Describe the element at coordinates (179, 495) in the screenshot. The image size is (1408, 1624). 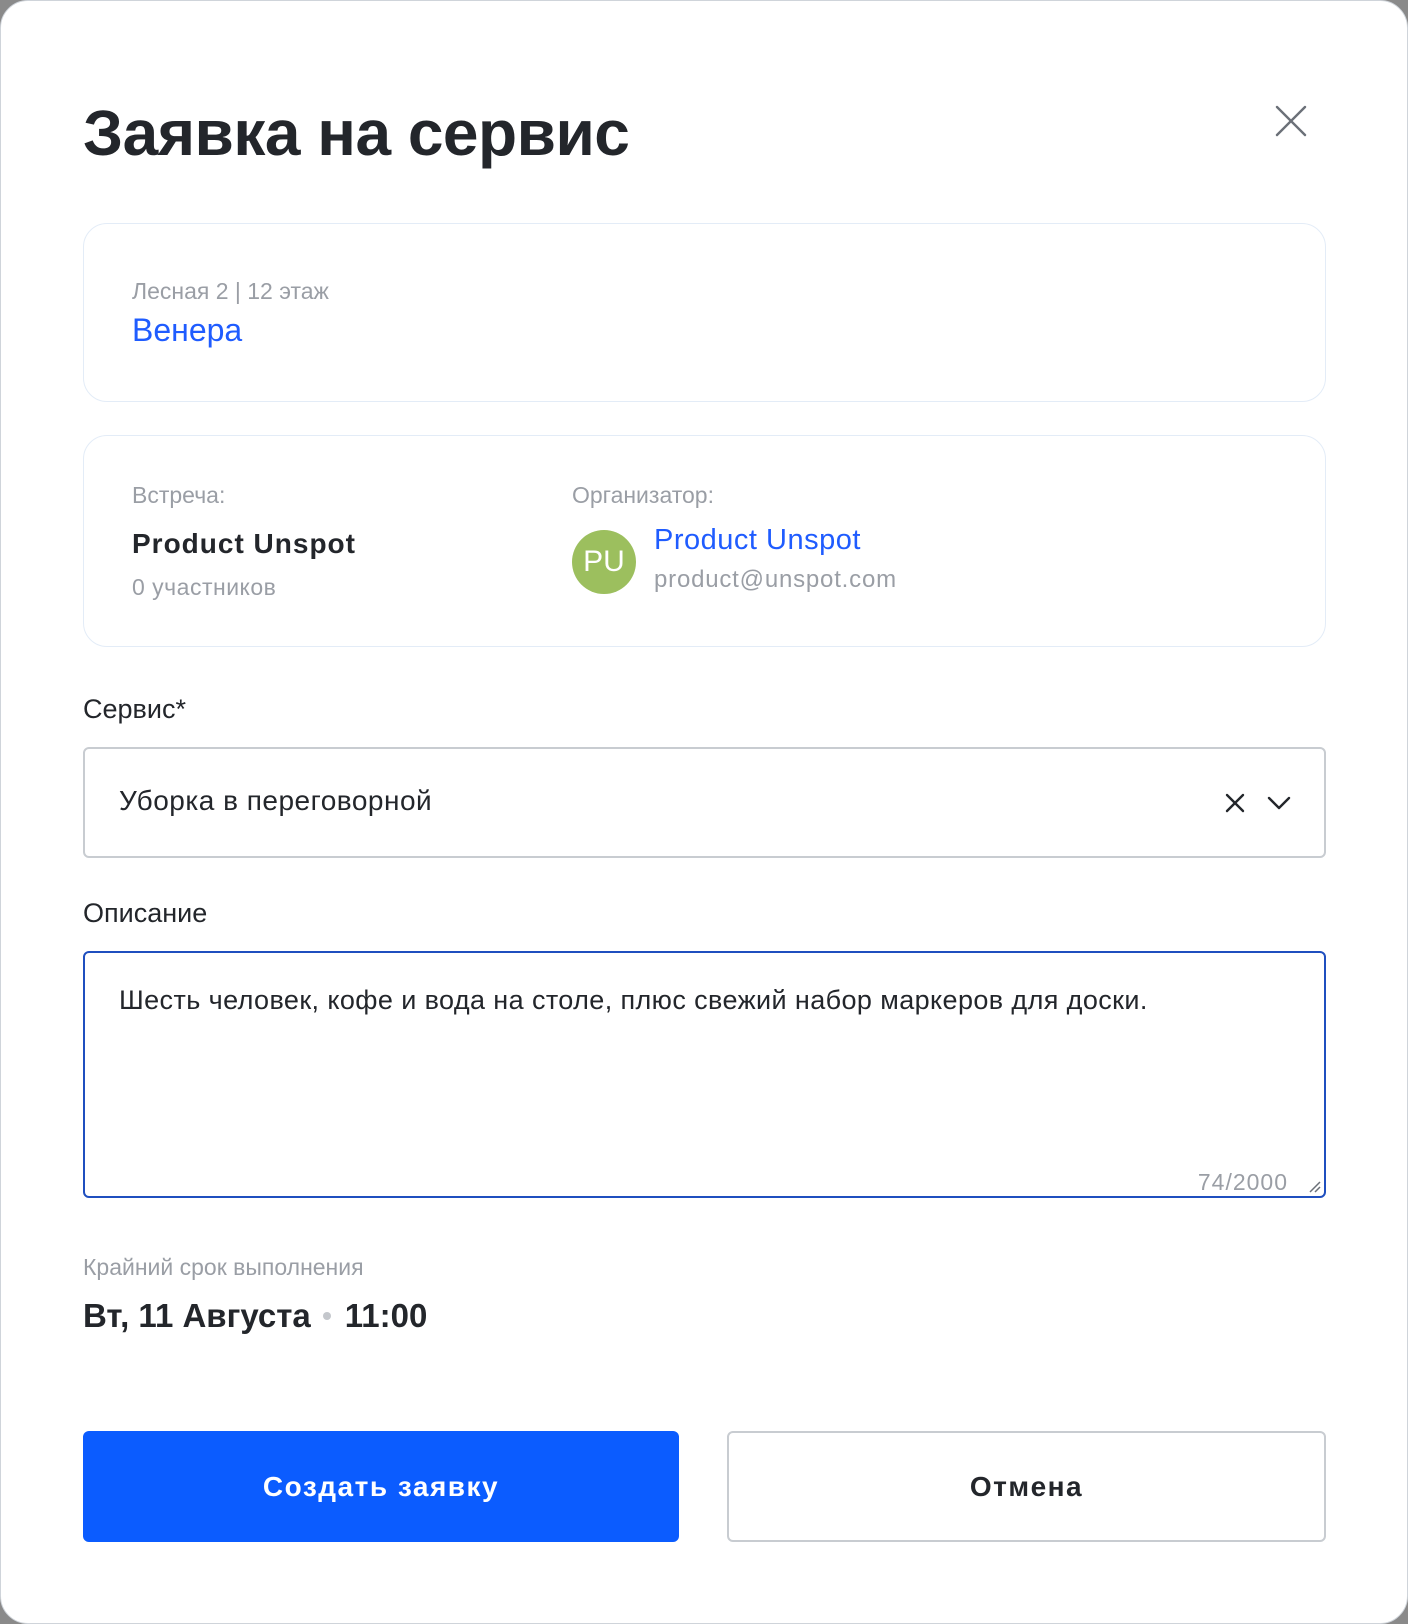
I see `meeting-label: Встреча:` at that location.